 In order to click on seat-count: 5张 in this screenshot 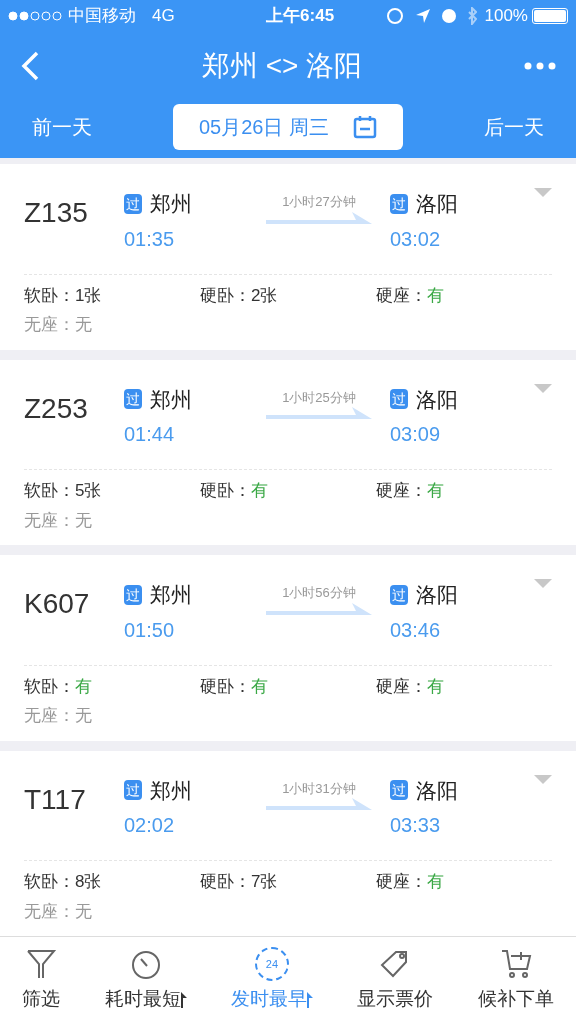, I will do `click(88, 491)`.